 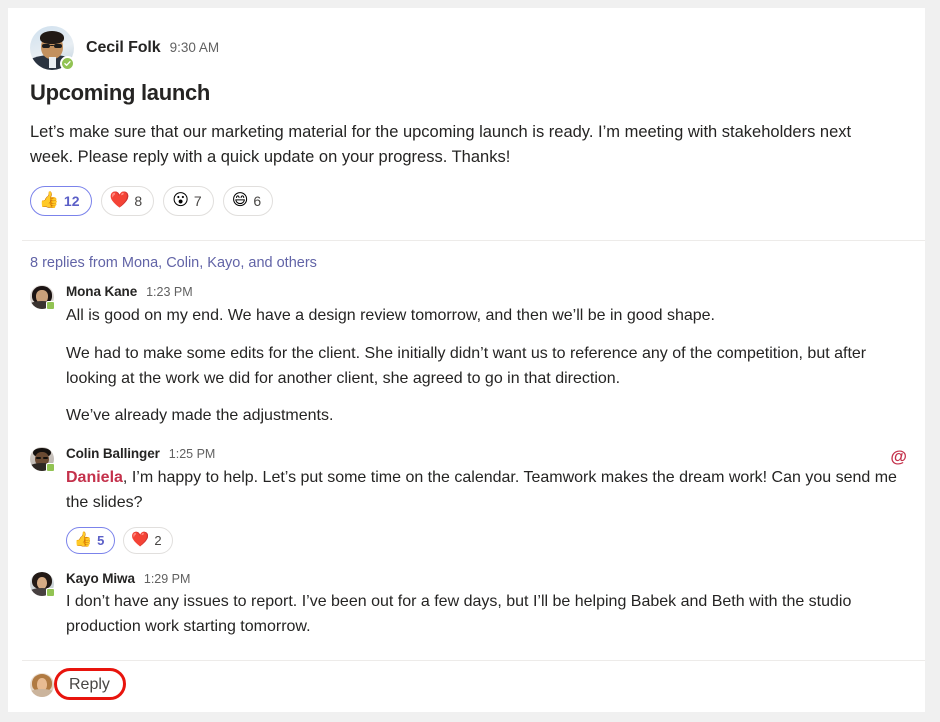 I want to click on avatar-image, so click(x=42, y=685).